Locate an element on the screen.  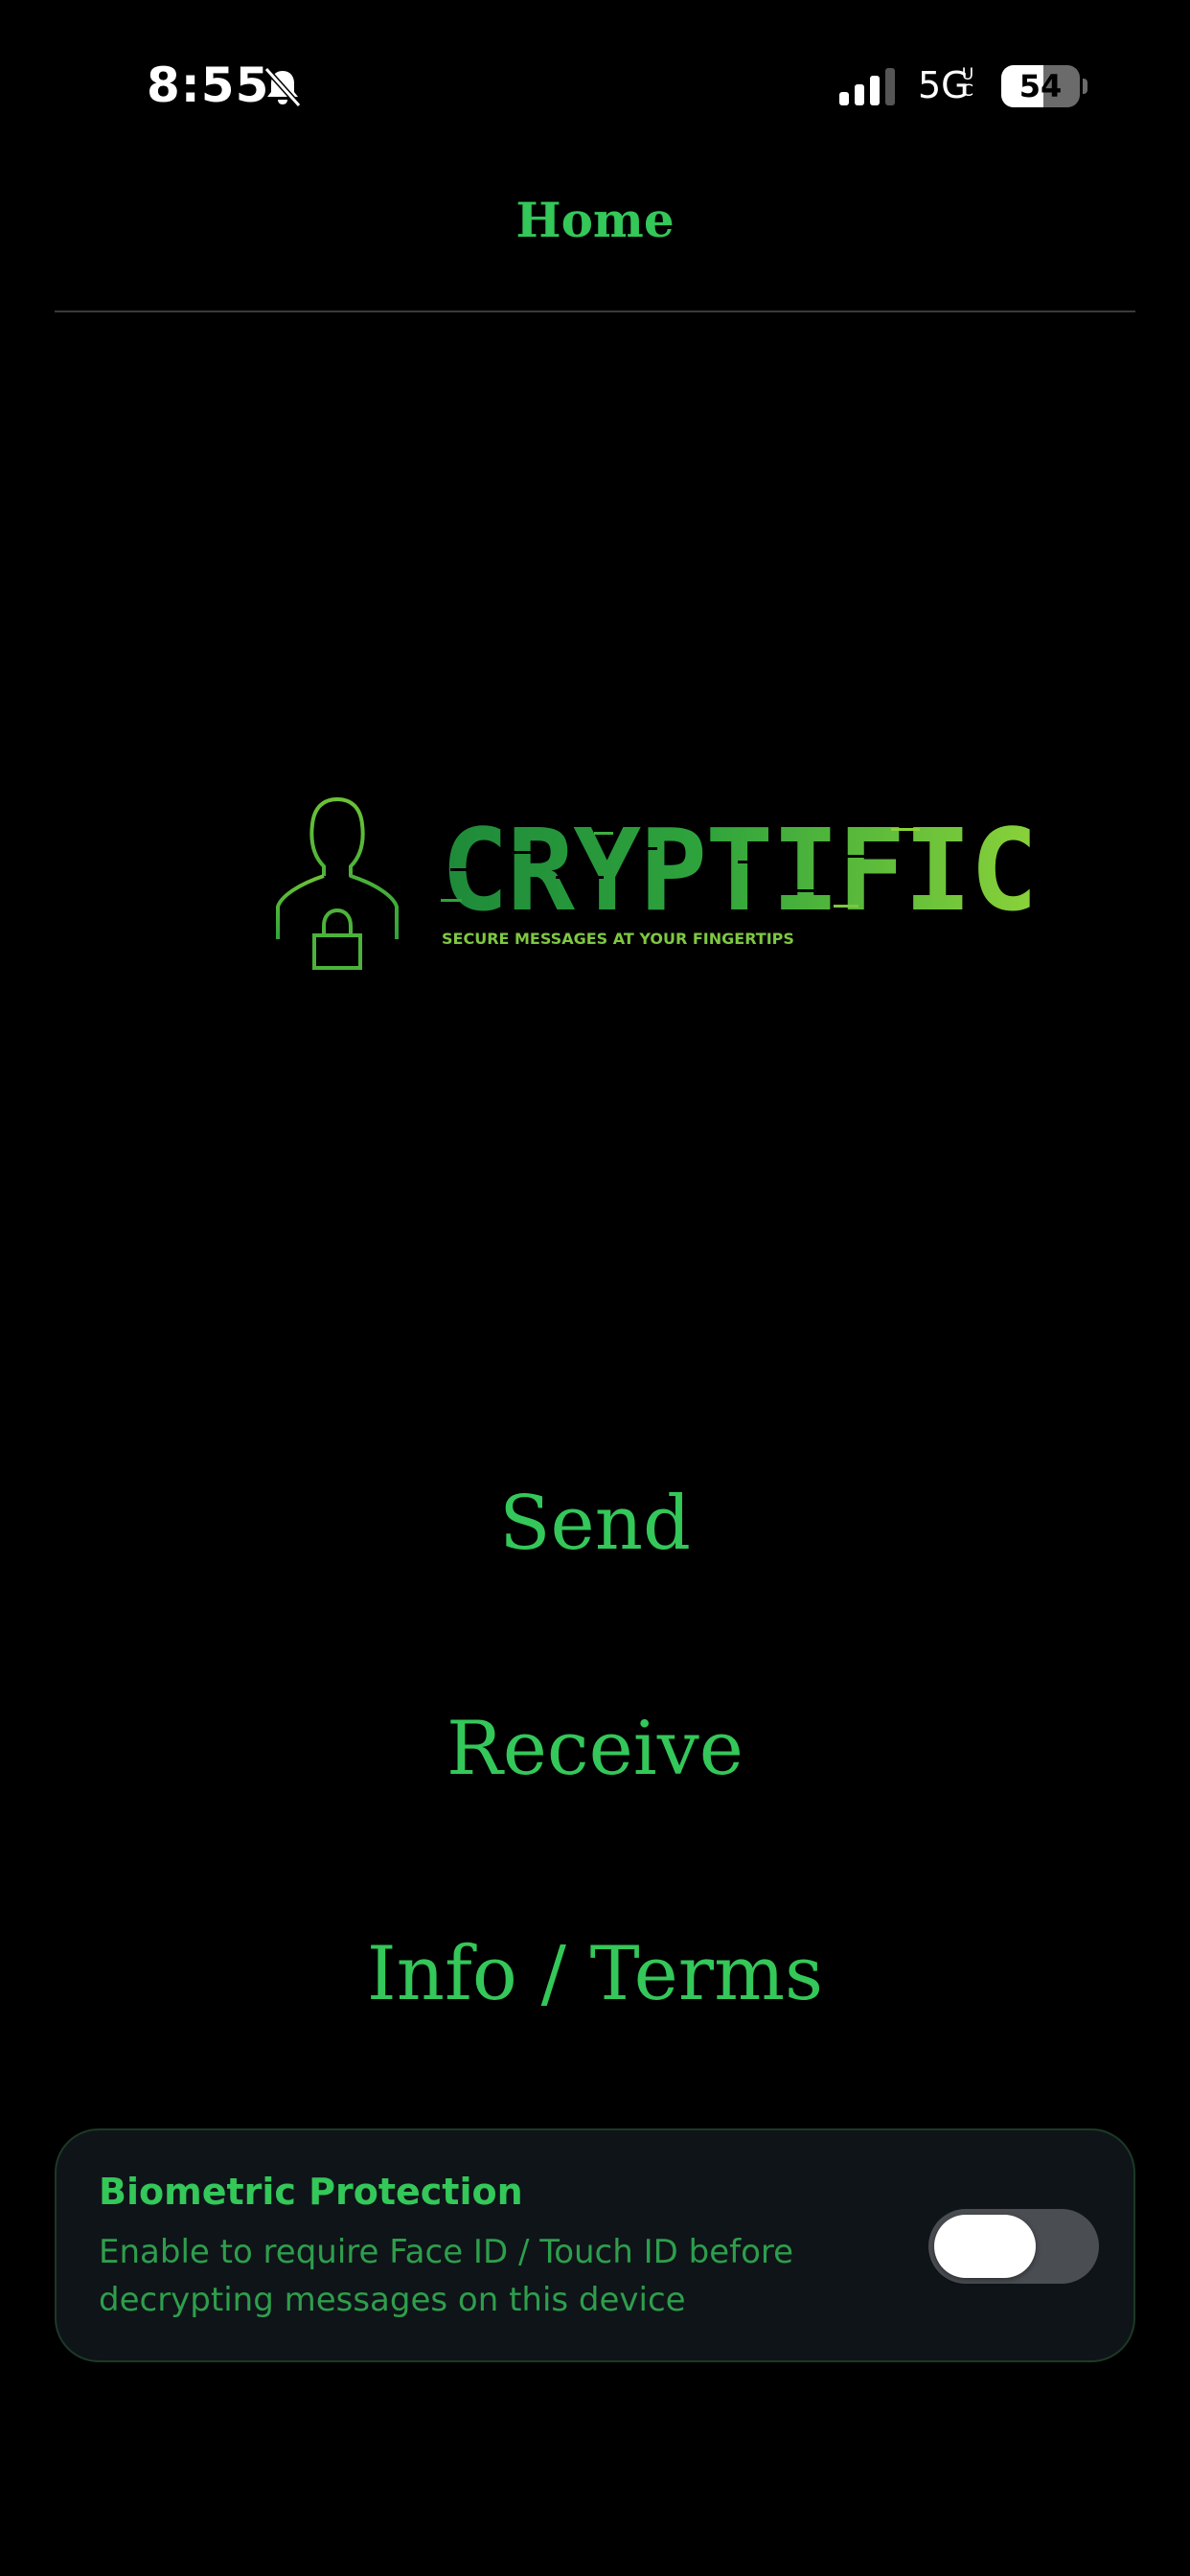
page-title: Home is located at coordinates (595, 220).